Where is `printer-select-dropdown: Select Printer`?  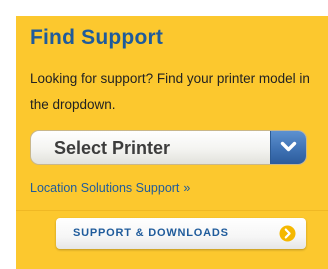 printer-select-dropdown: Select Printer is located at coordinates (168, 147).